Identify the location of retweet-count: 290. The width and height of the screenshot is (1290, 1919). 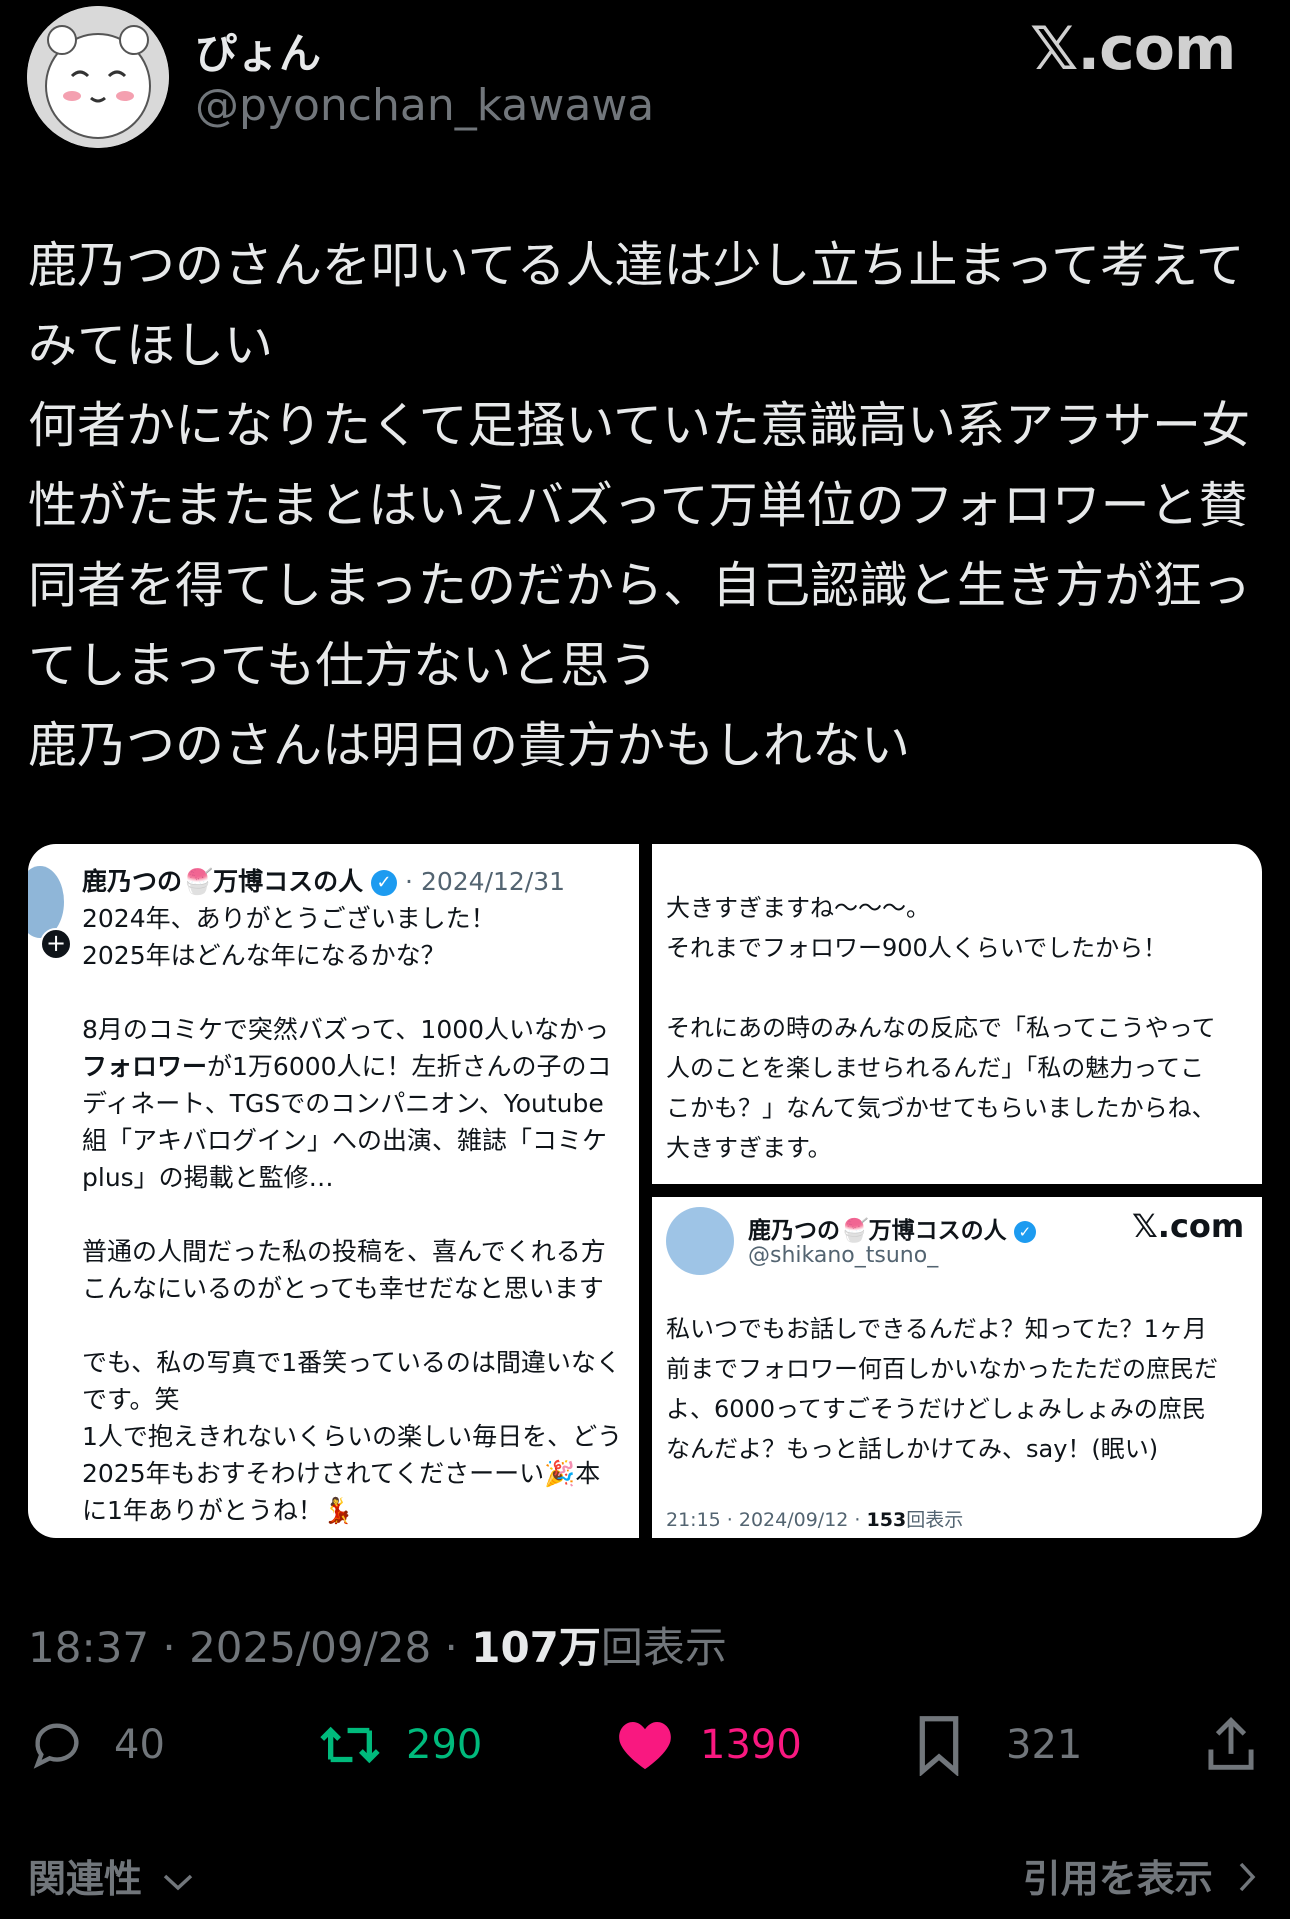
(444, 1745).